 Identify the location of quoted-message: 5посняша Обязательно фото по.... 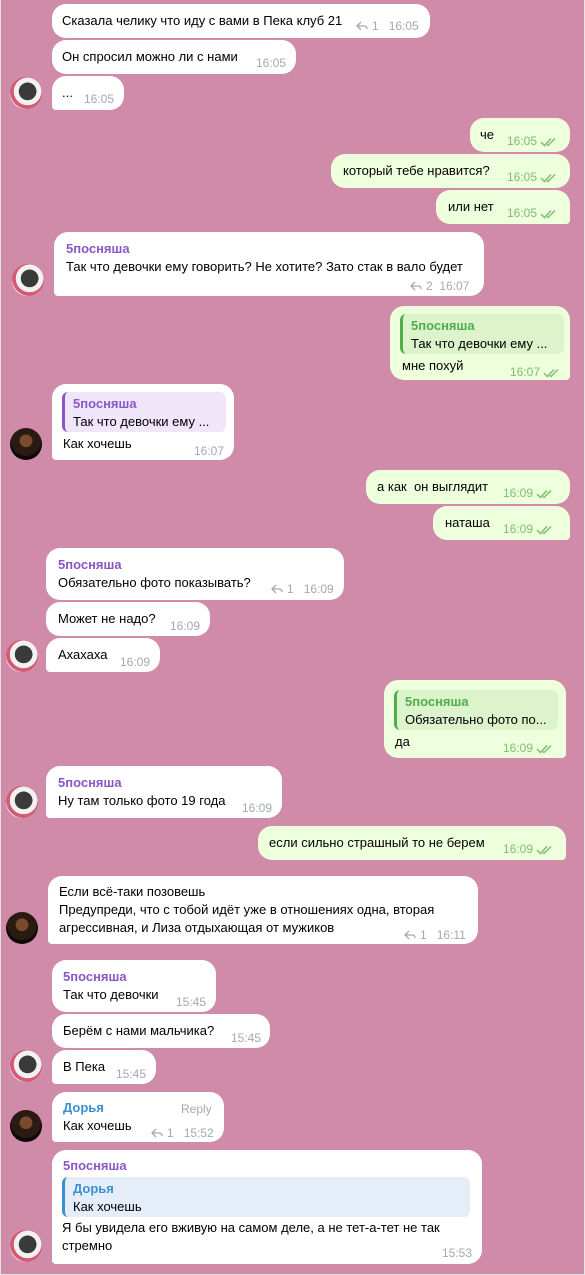
(476, 710).